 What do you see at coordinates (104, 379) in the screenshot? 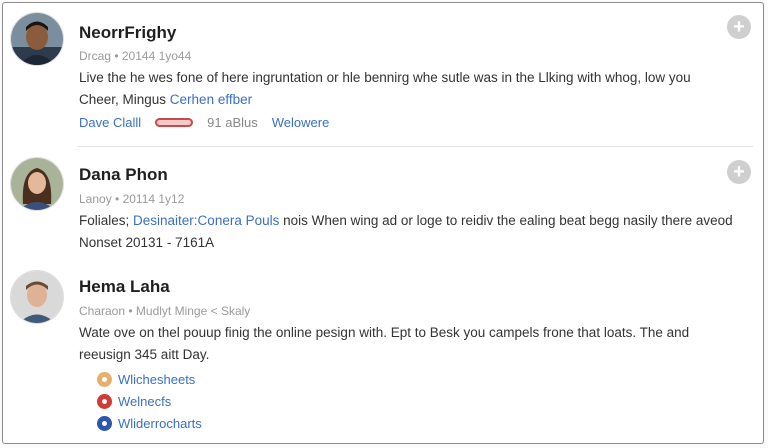
I see `tan-circle-icon` at bounding box center [104, 379].